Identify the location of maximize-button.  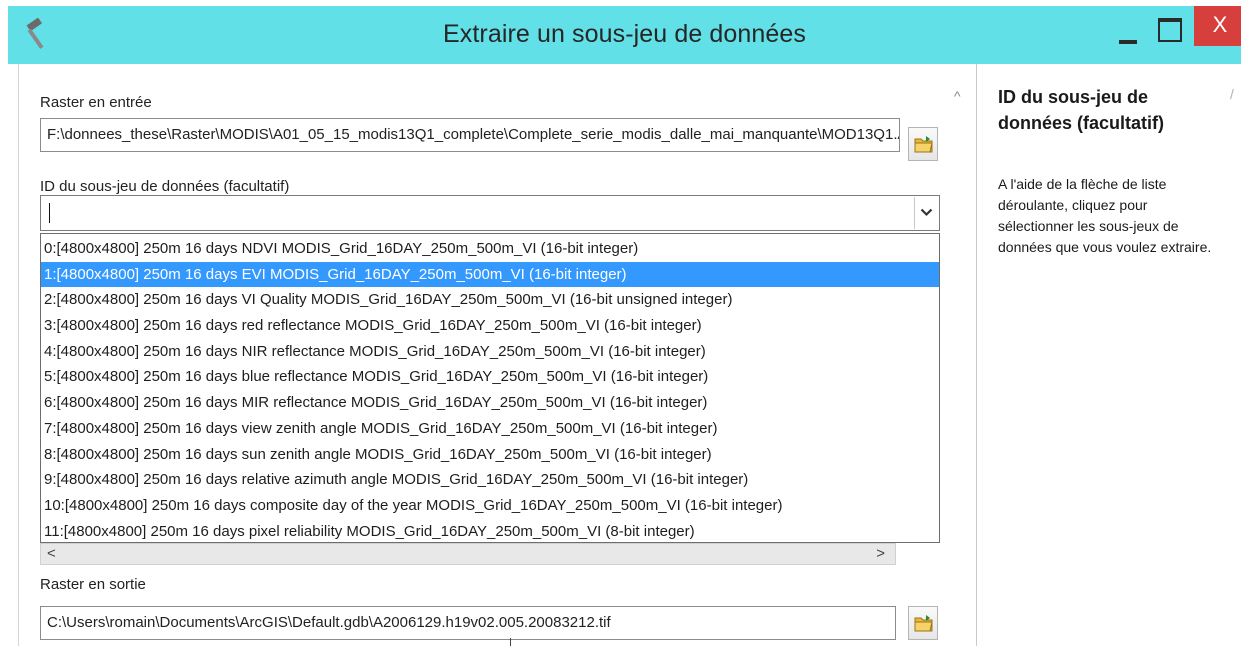
(1169, 36).